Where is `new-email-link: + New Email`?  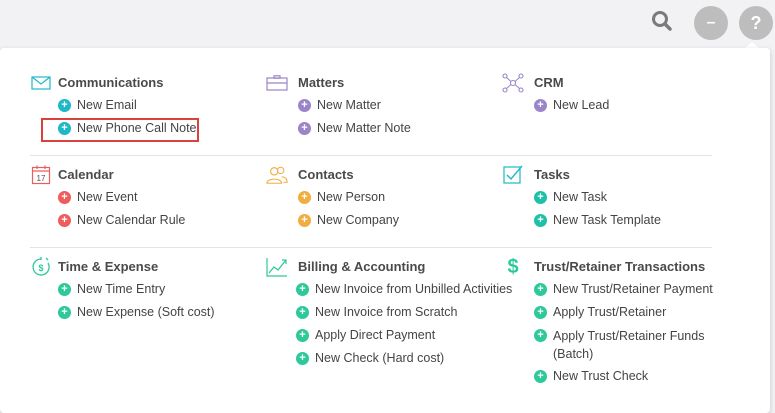 new-email-link: + New Email is located at coordinates (97, 106).